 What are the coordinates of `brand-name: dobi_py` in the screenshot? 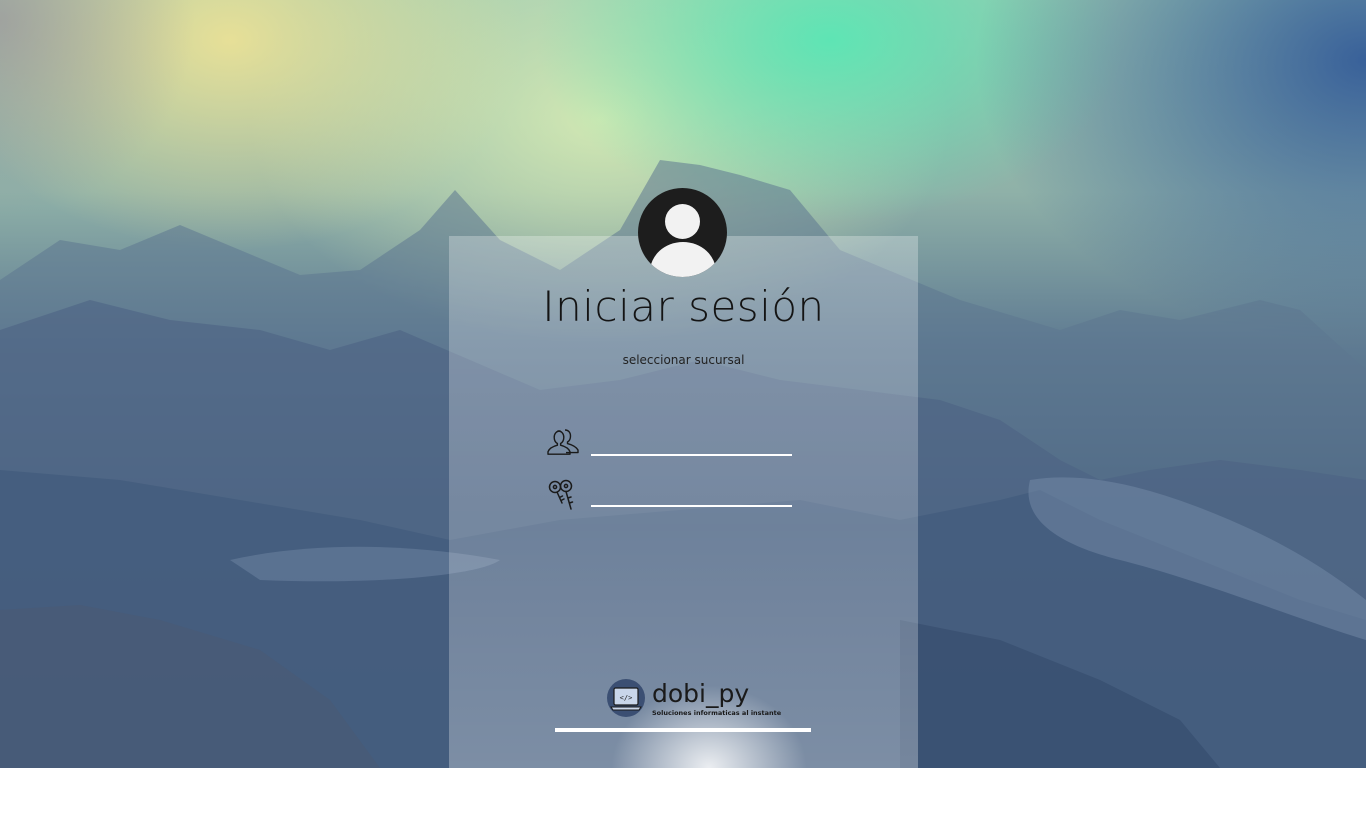 It's located at (701, 693).